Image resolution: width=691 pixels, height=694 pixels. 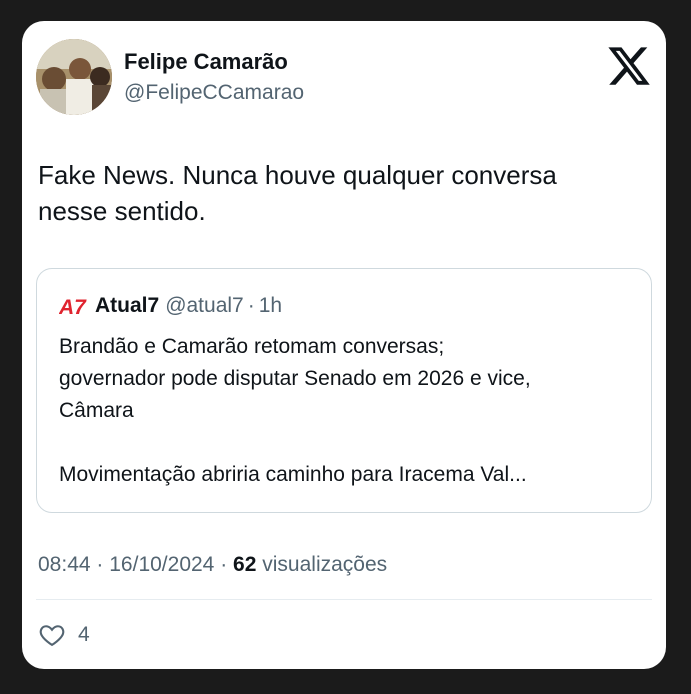 What do you see at coordinates (344, 599) in the screenshot?
I see `divider` at bounding box center [344, 599].